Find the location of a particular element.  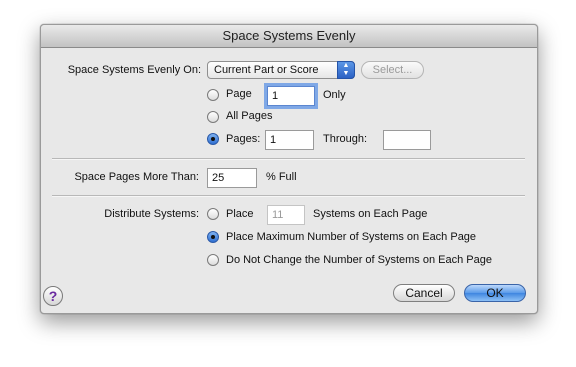

window-title: Space Systems Evenly is located at coordinates (289, 36).